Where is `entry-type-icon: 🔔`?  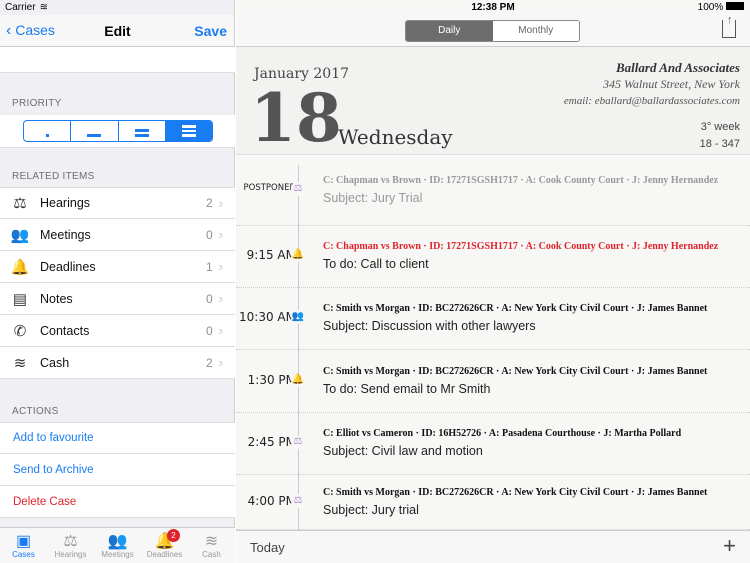
entry-type-icon: 🔔 is located at coordinates (298, 380).